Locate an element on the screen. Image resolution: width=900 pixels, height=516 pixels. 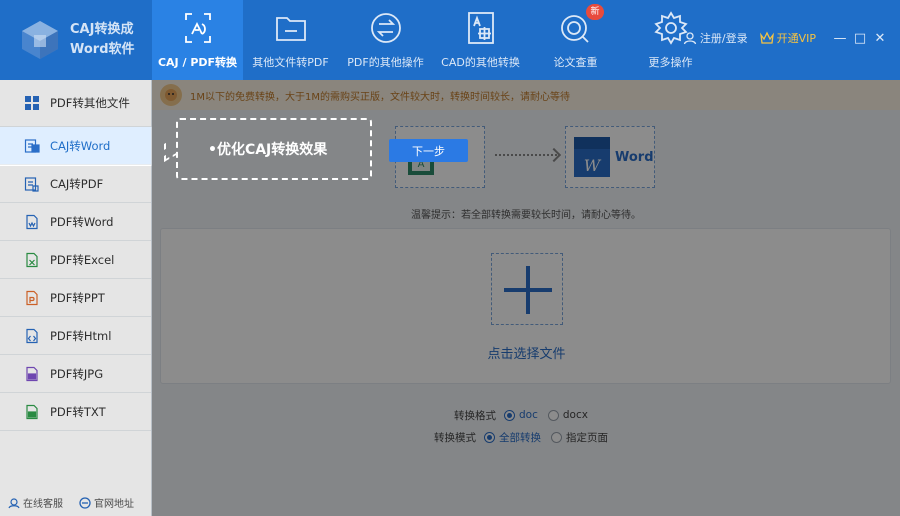
guide-tooltip: •优化CAJ转换效果 is located at coordinates (274, 149).